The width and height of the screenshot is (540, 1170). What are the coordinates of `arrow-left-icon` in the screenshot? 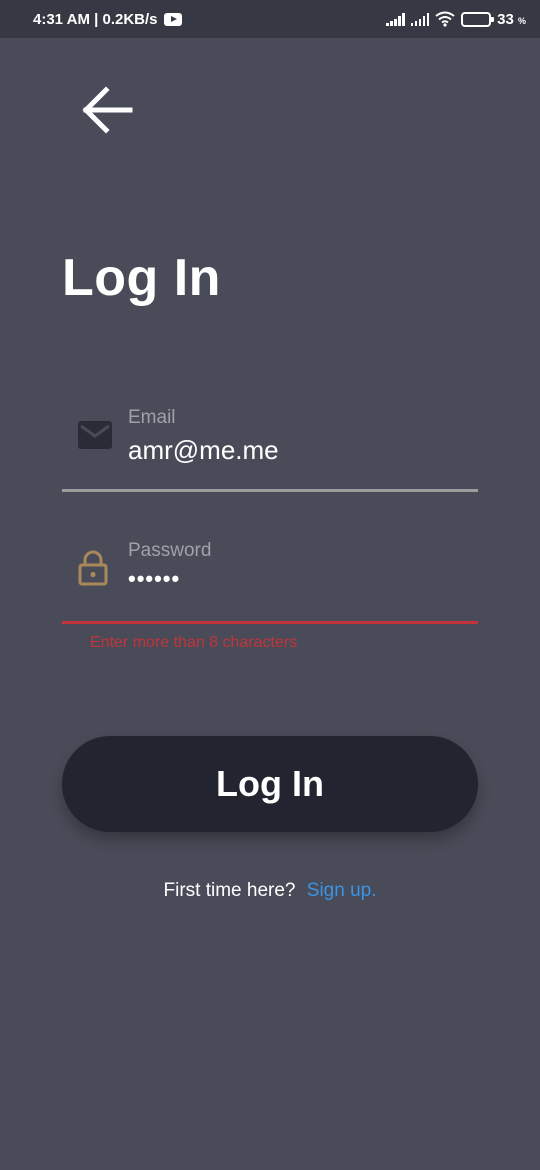 It's located at (107, 110).